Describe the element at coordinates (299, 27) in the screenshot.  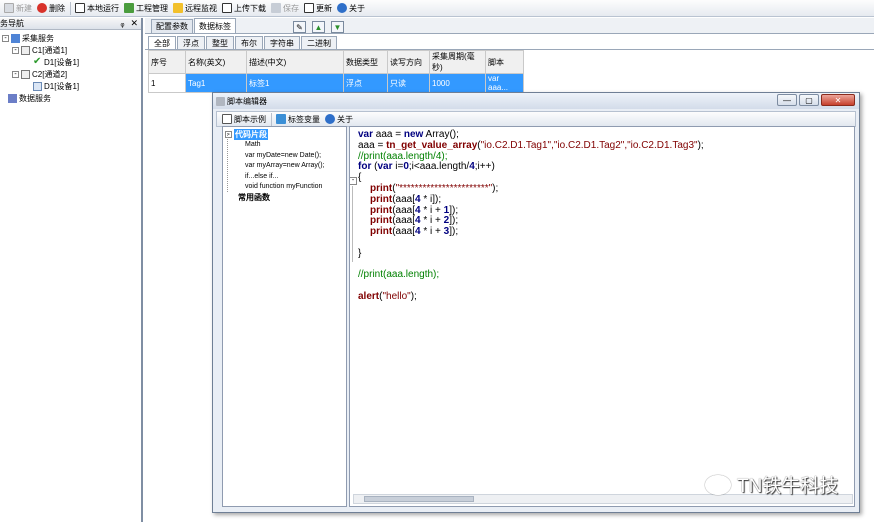
I see `edit-icon: ✎` at that location.